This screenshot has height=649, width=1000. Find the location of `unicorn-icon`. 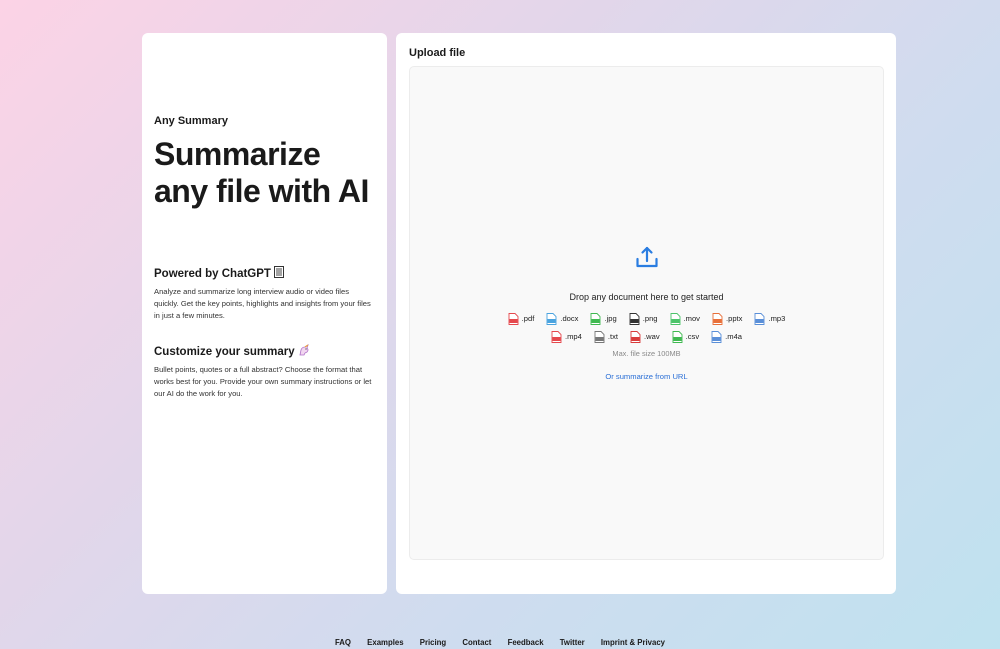

unicorn-icon is located at coordinates (304, 351).